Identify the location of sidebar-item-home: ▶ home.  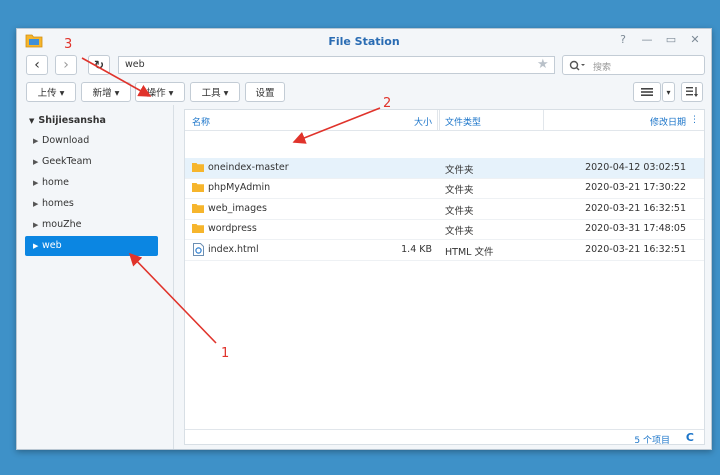
(91, 183).